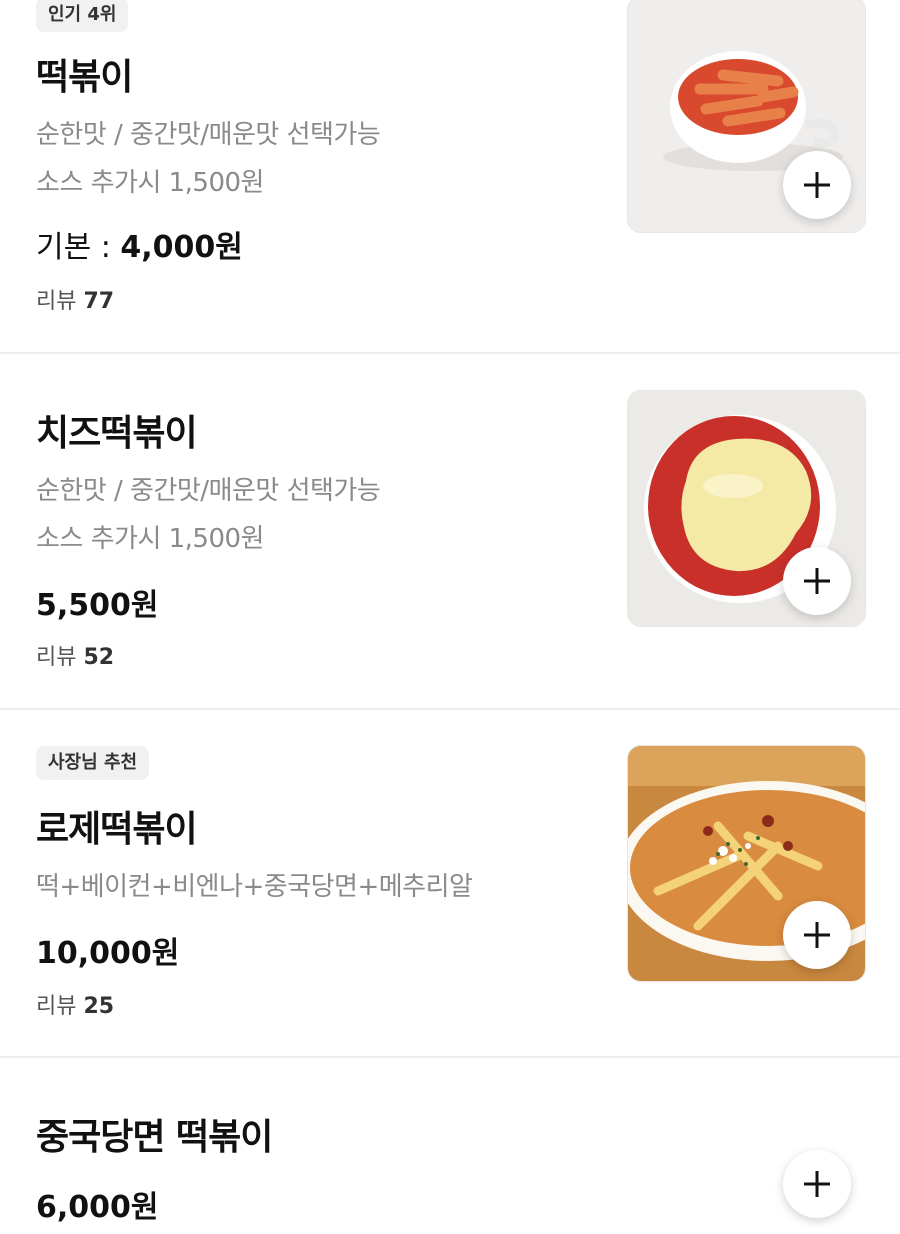 This screenshot has height=1234, width=900. Describe the element at coordinates (254, 887) in the screenshot. I see `menu-item-description: 떡+베이컨+비엔나+중국당면+메추리알` at that location.